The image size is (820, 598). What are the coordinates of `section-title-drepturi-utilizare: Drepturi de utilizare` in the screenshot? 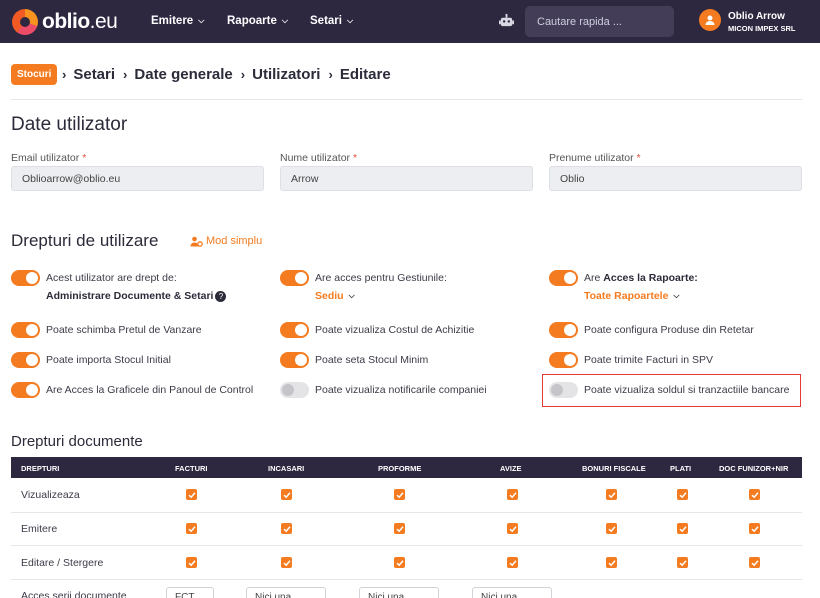 It's located at (85, 240).